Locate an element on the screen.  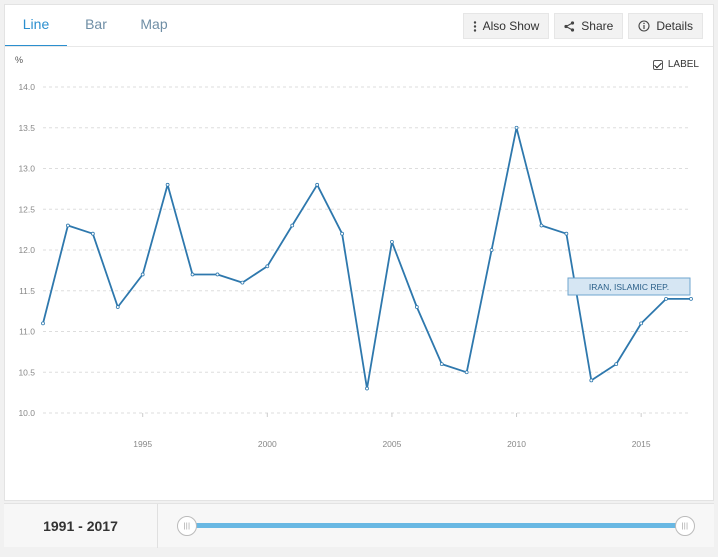
range-display: 1991 - 2017 is located at coordinates (81, 526).